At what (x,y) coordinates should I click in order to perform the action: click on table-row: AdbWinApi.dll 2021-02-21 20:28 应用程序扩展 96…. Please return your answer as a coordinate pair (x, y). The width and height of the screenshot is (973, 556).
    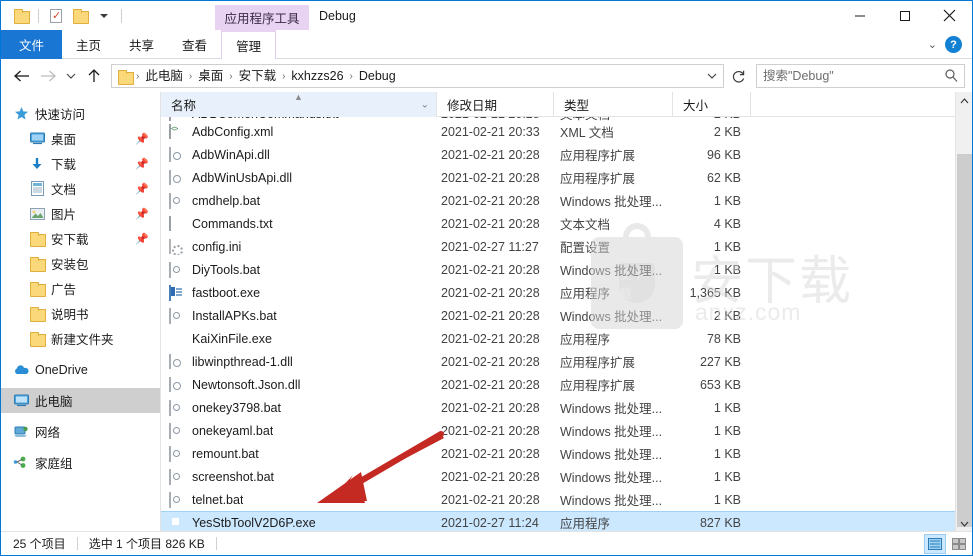
    Looking at the image, I should click on (566, 154).